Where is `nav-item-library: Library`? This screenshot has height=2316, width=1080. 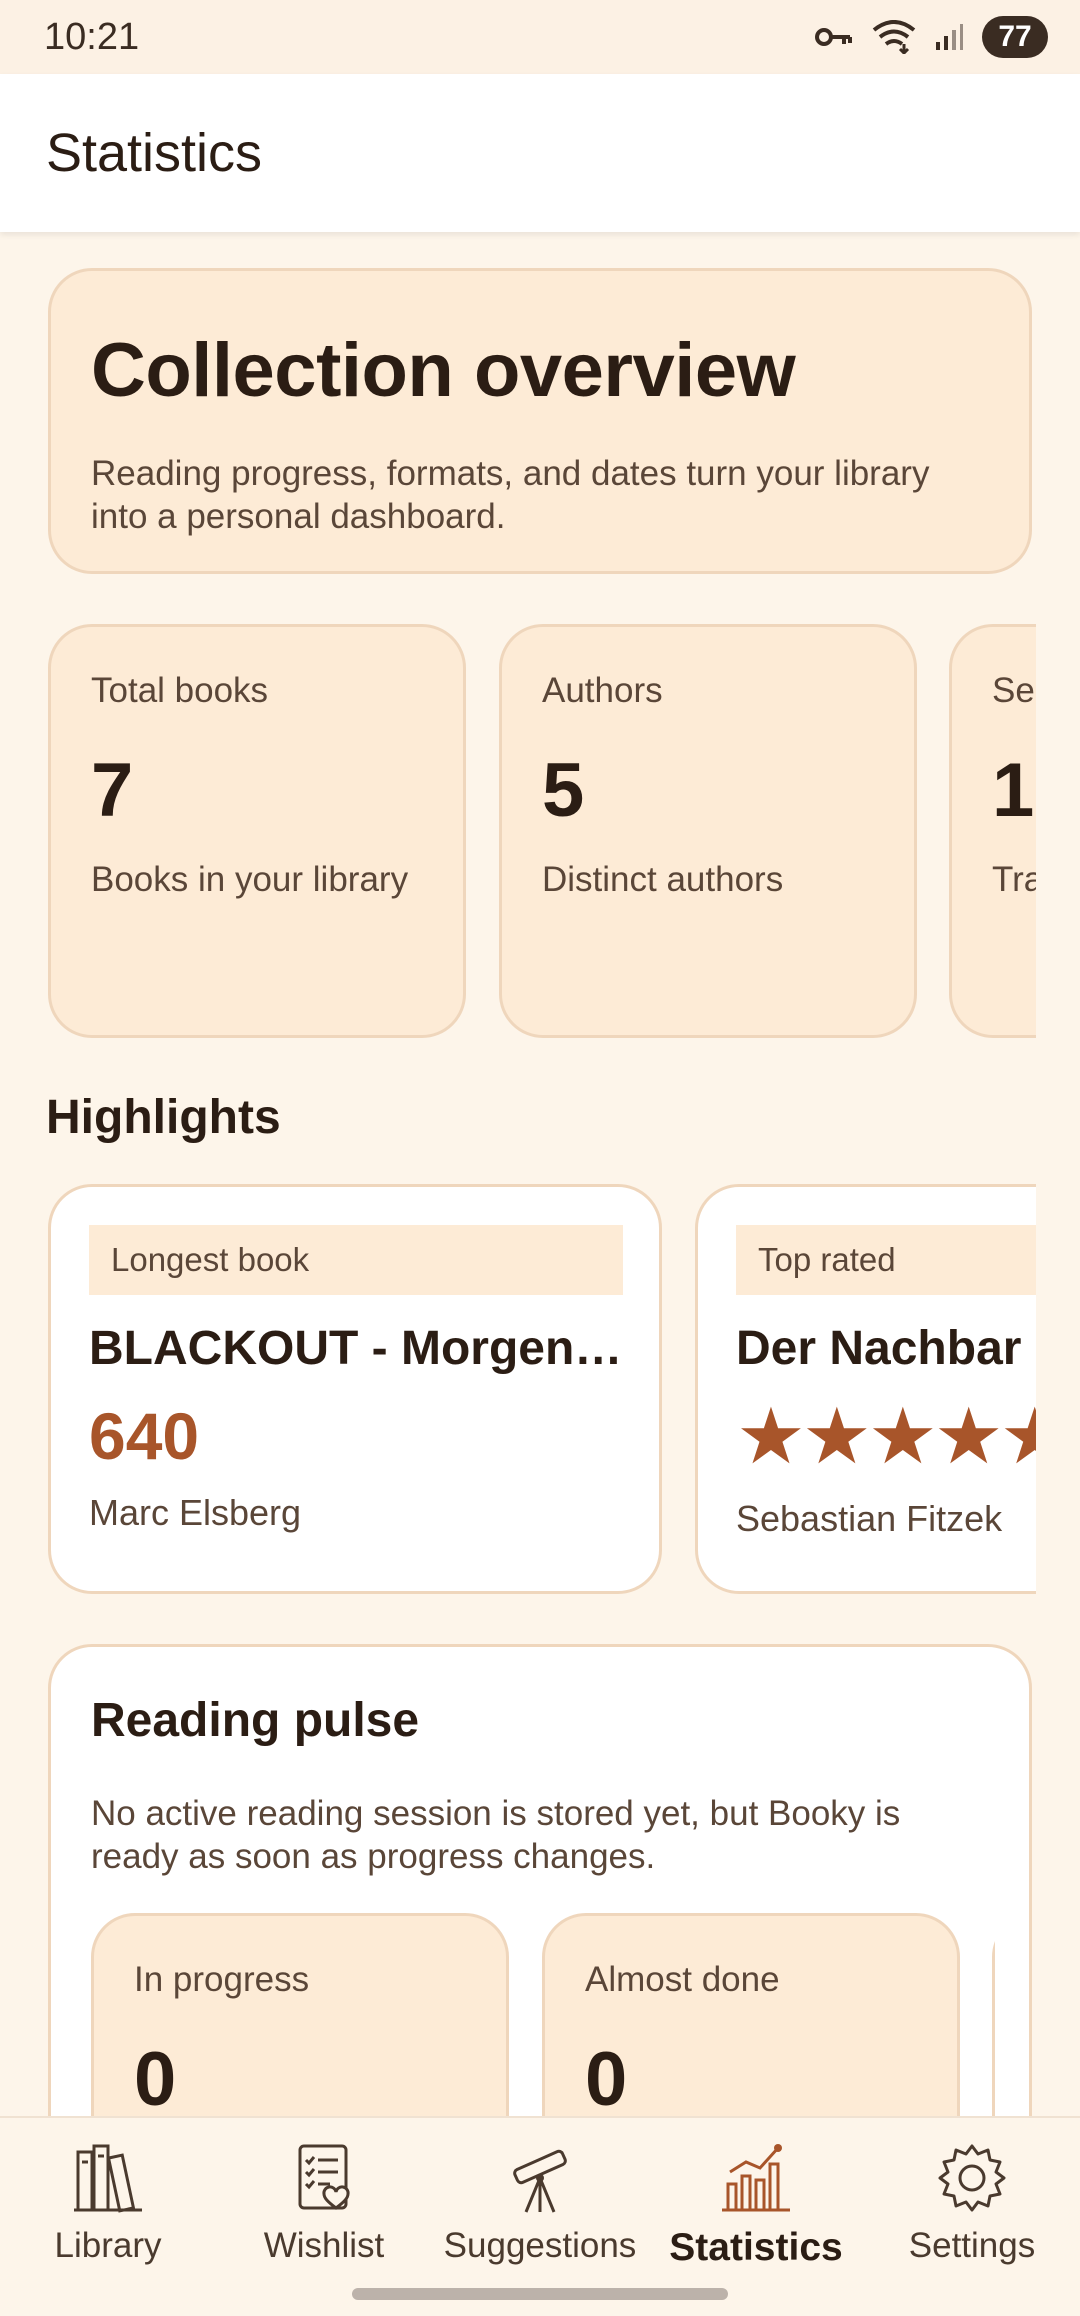
nav-item-library: Library is located at coordinates (108, 2202).